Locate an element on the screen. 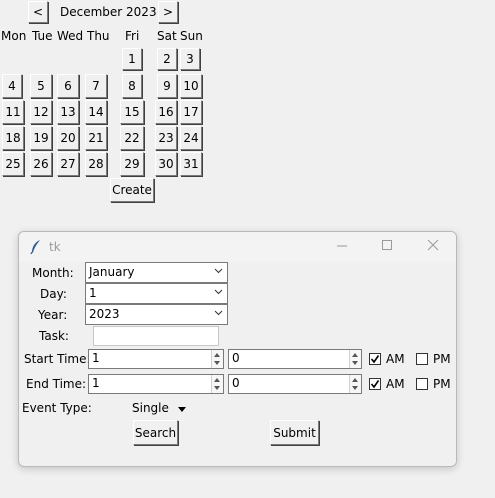 The height and width of the screenshot is (498, 495). day-button: 31 is located at coordinates (191, 164).